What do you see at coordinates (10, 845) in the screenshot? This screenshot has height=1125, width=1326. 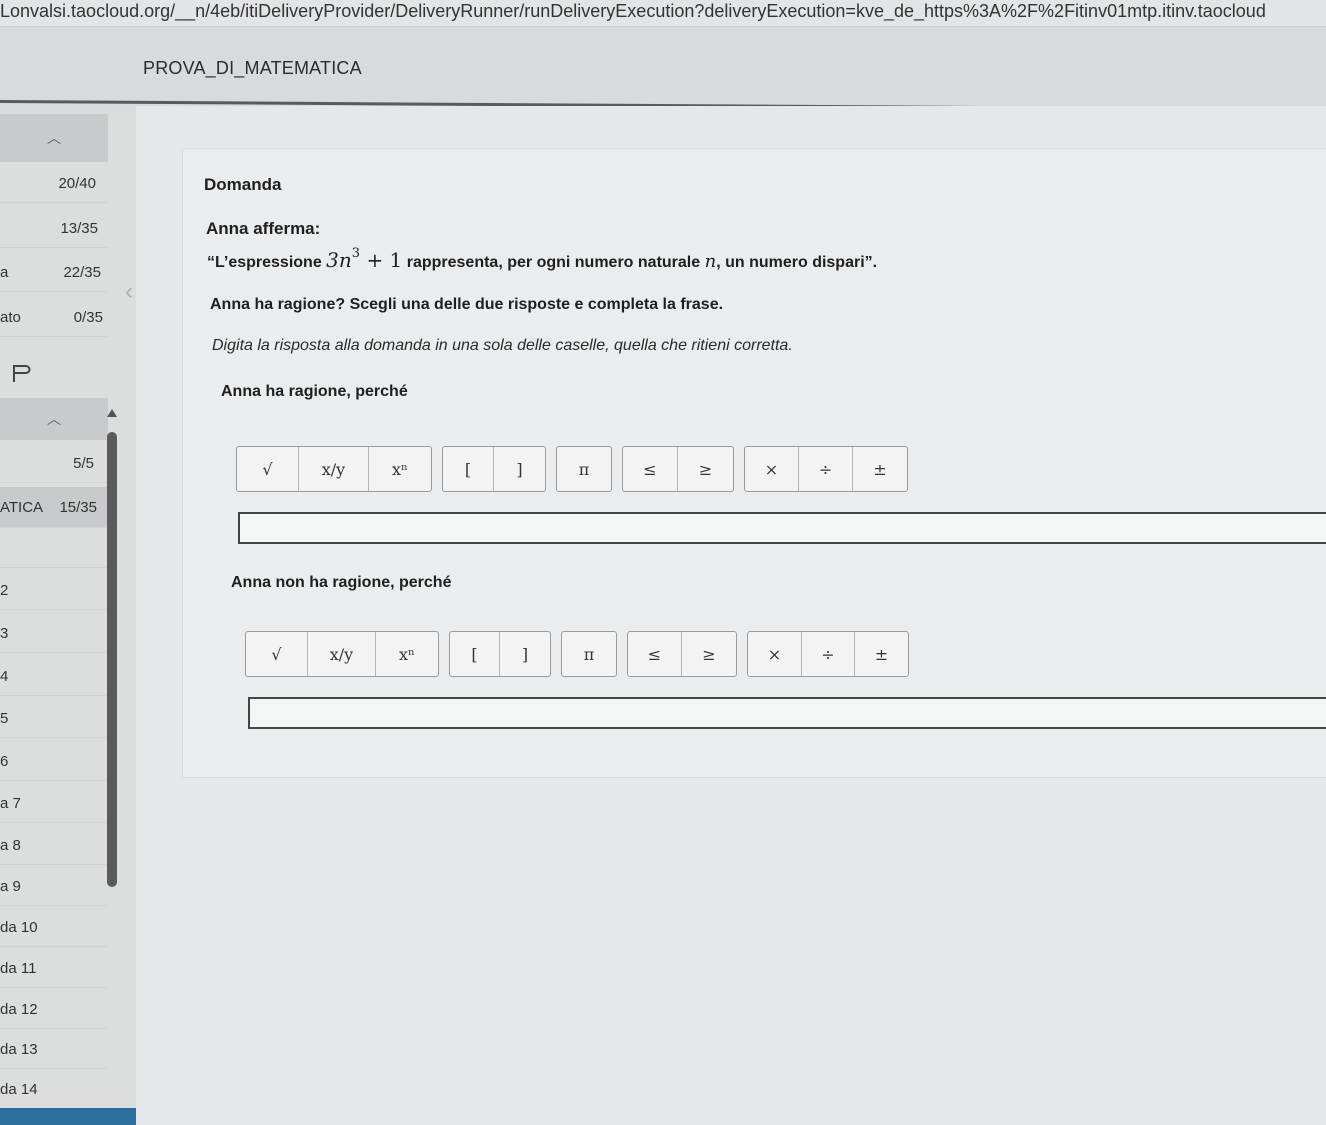 I see `question-label: a 8` at bounding box center [10, 845].